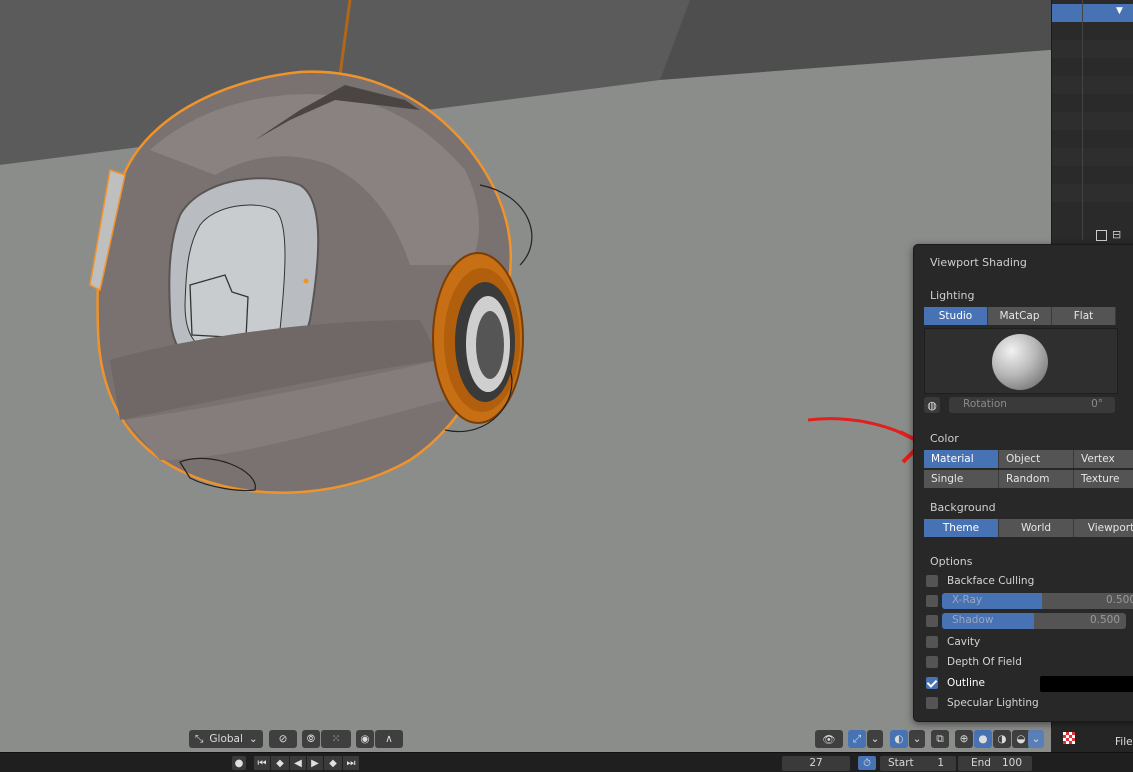  What do you see at coordinates (993, 703) in the screenshot?
I see `specular-lighting-label: Specular Lighting` at bounding box center [993, 703].